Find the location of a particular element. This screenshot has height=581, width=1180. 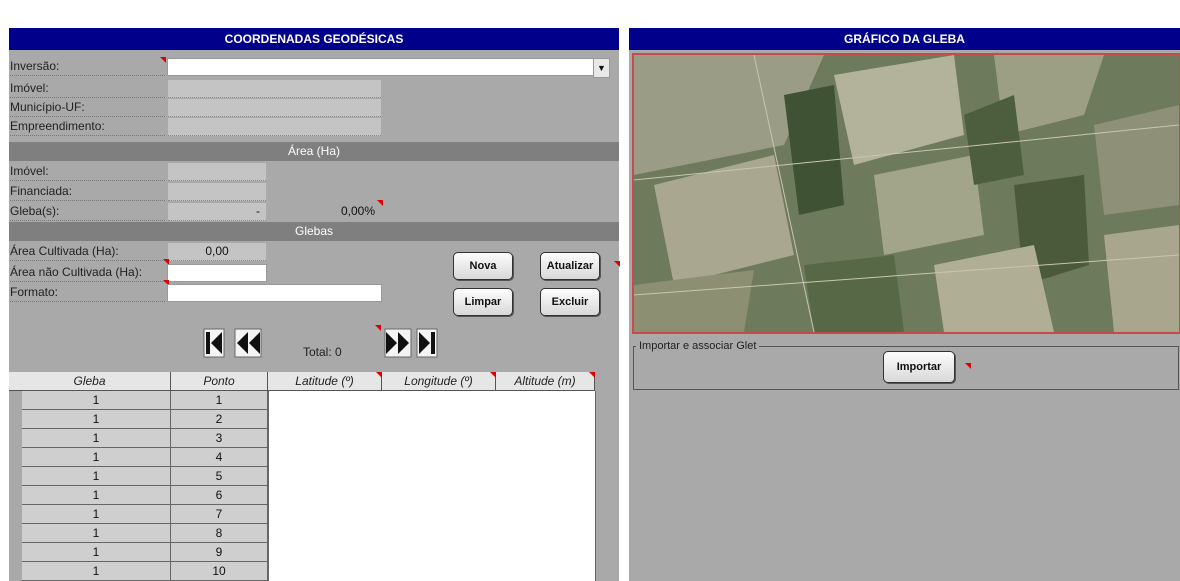

area-financiada-label: Financiada: is located at coordinates (87, 192).